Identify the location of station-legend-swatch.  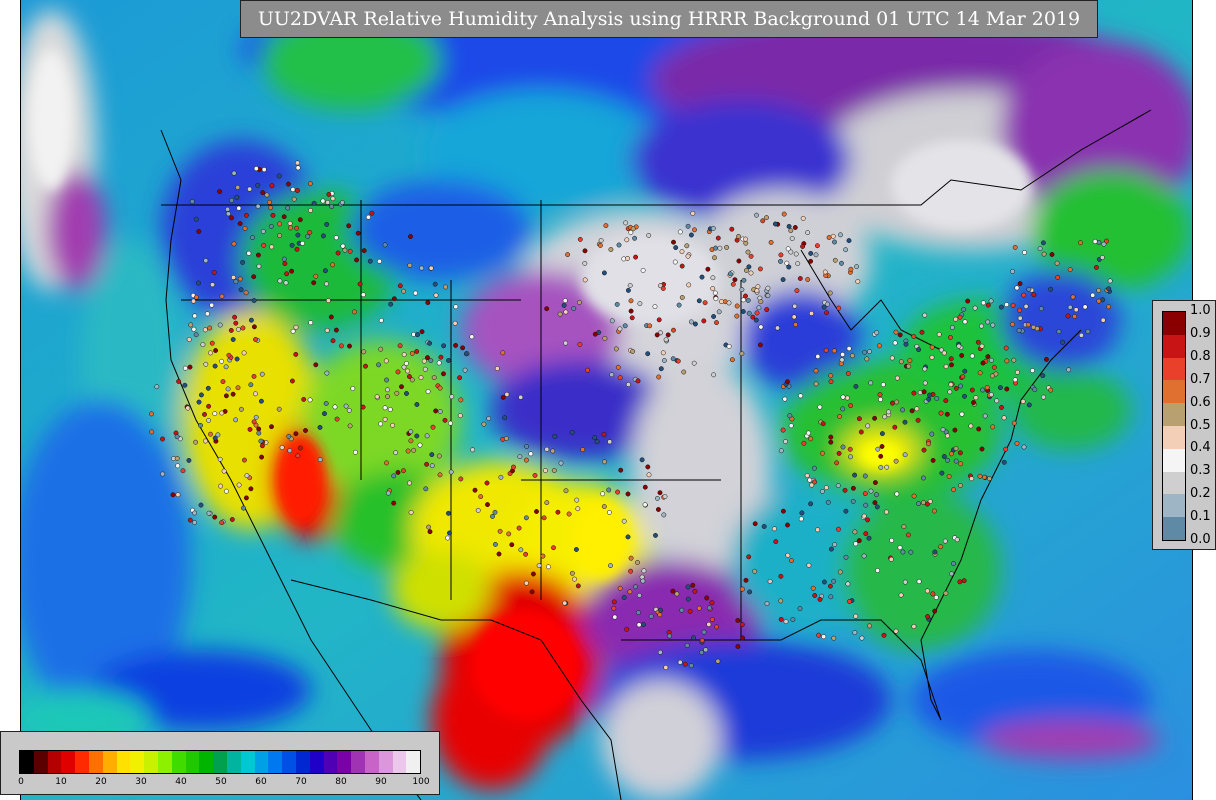
(1174, 323).